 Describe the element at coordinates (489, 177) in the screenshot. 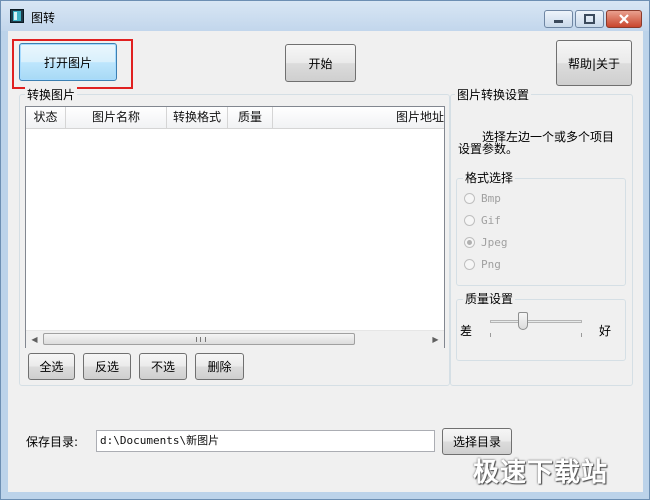

I see `format-group-title: 格式选择` at that location.